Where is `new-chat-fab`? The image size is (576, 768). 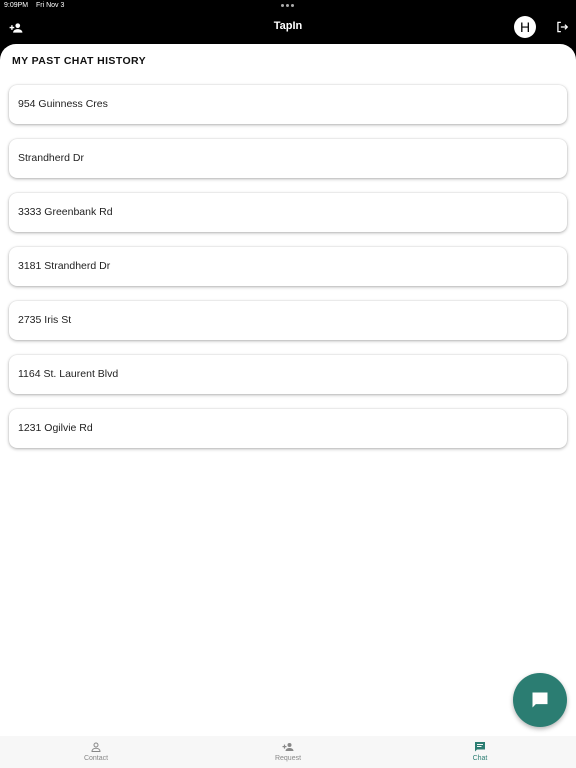
new-chat-fab is located at coordinates (540, 700).